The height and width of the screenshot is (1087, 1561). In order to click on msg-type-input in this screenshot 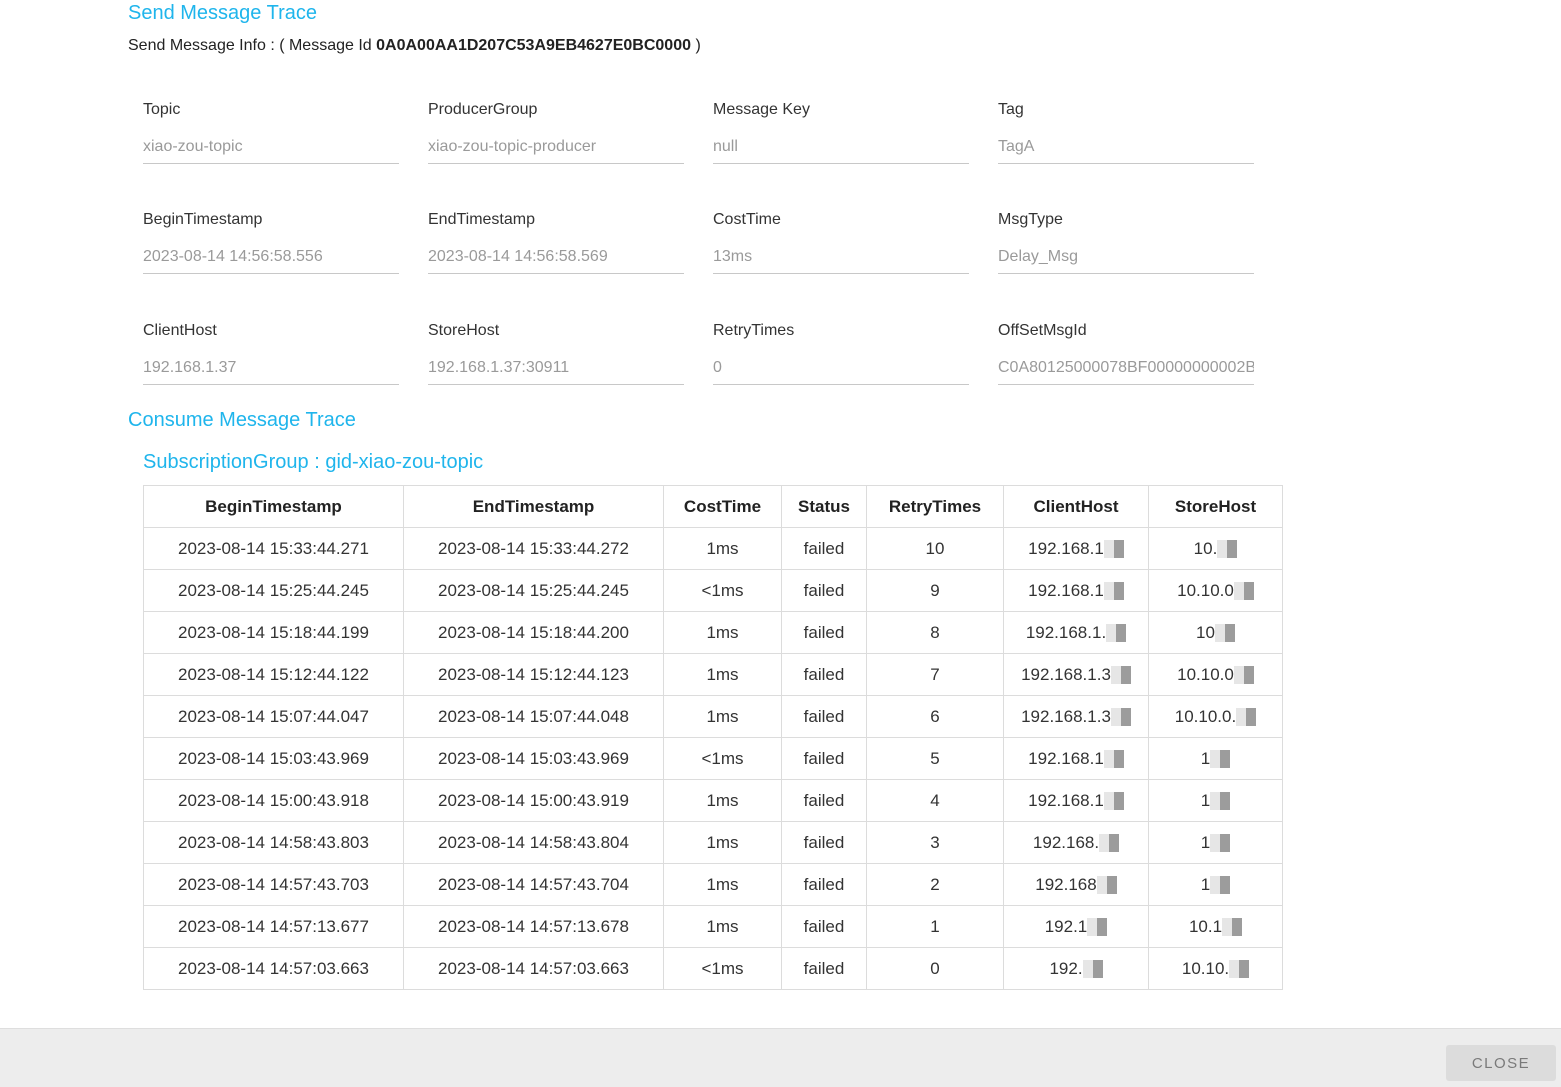, I will do `click(1126, 260)`.